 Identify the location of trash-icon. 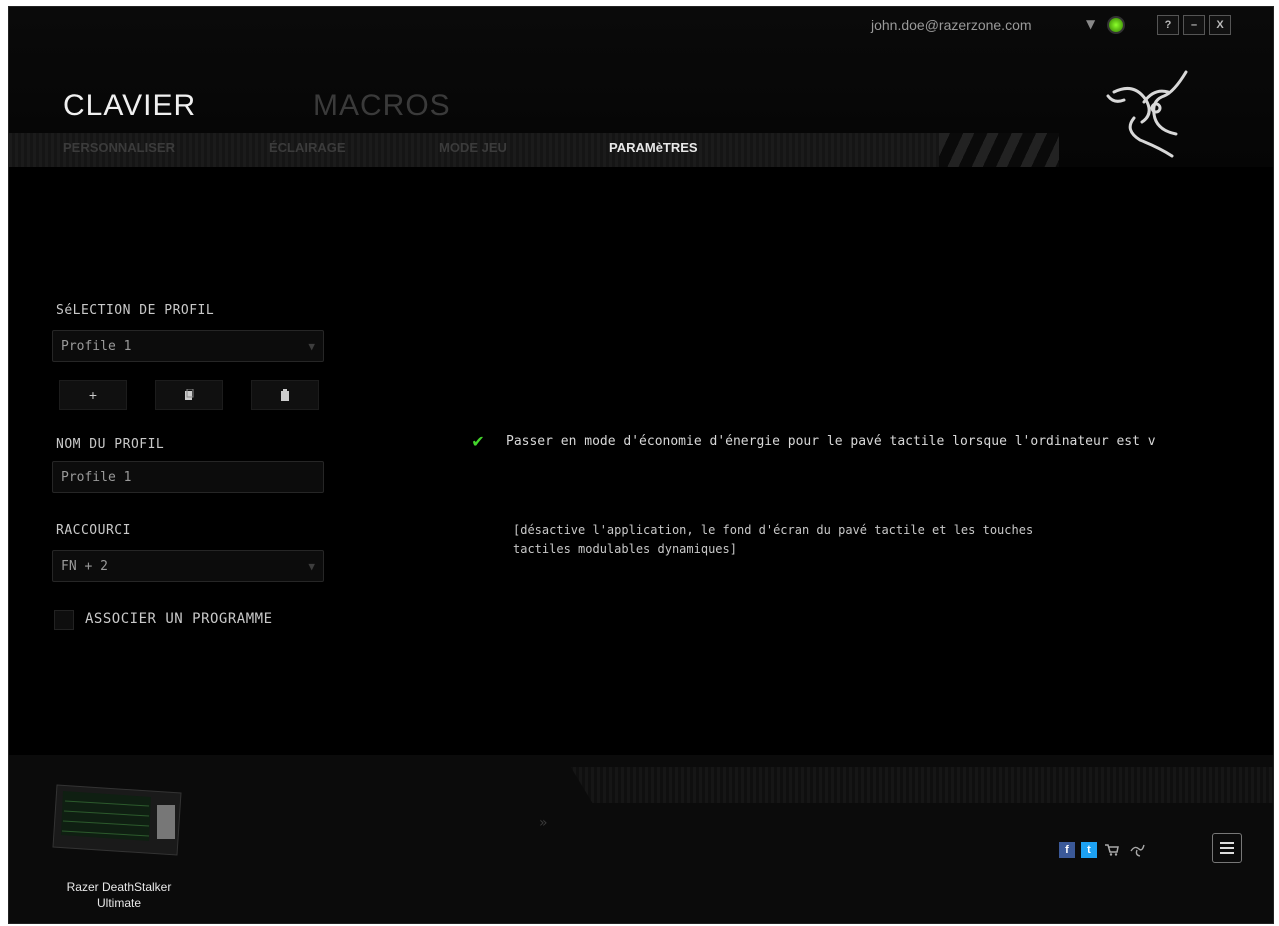
(285, 395).